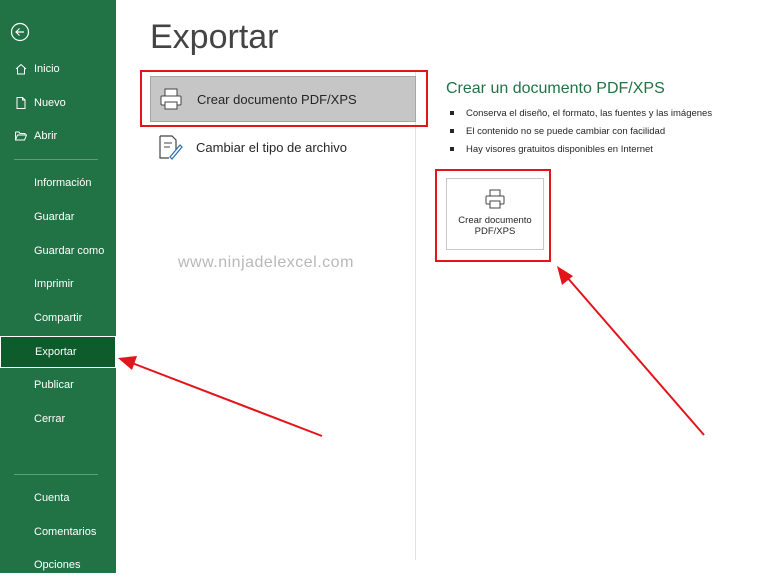 The height and width of the screenshot is (580, 768). Describe the element at coordinates (65, 532) in the screenshot. I see `sidebar-item-label: Comentarios` at that location.